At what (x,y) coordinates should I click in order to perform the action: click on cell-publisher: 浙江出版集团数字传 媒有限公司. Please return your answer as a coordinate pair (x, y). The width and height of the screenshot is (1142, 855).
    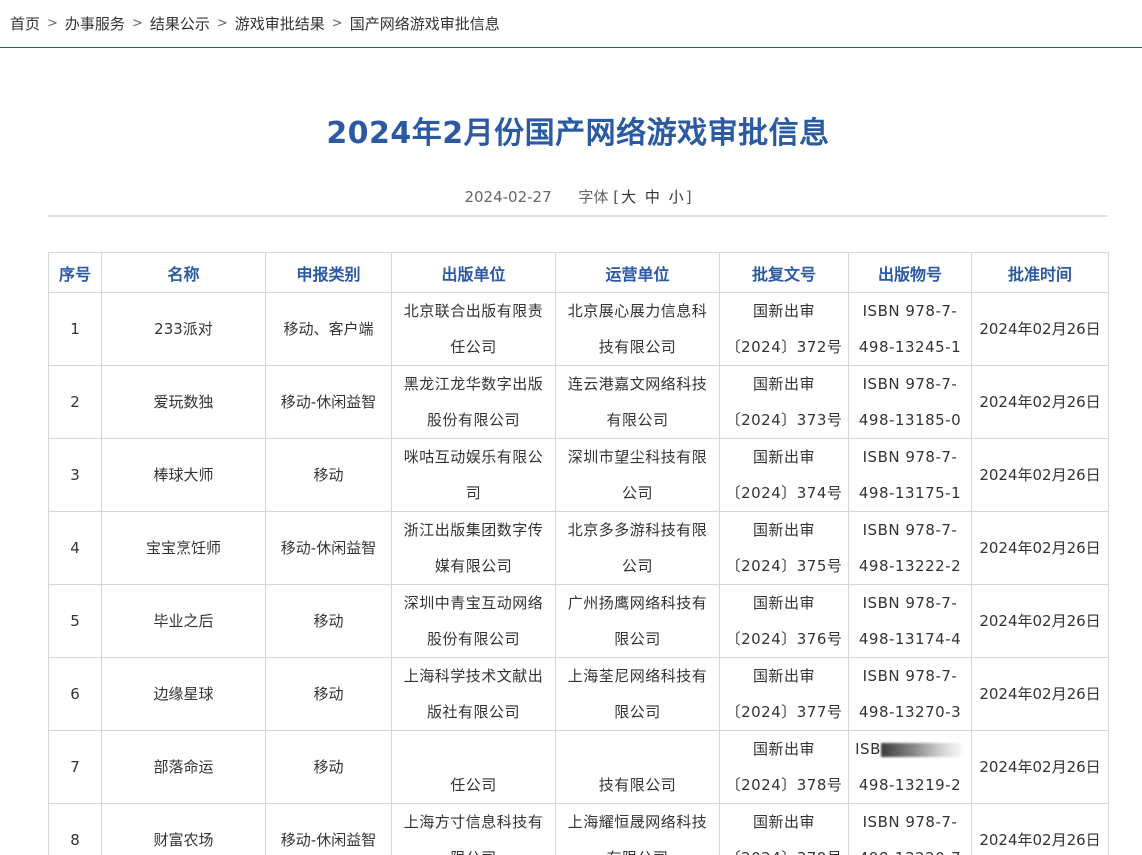
    Looking at the image, I should click on (473, 548).